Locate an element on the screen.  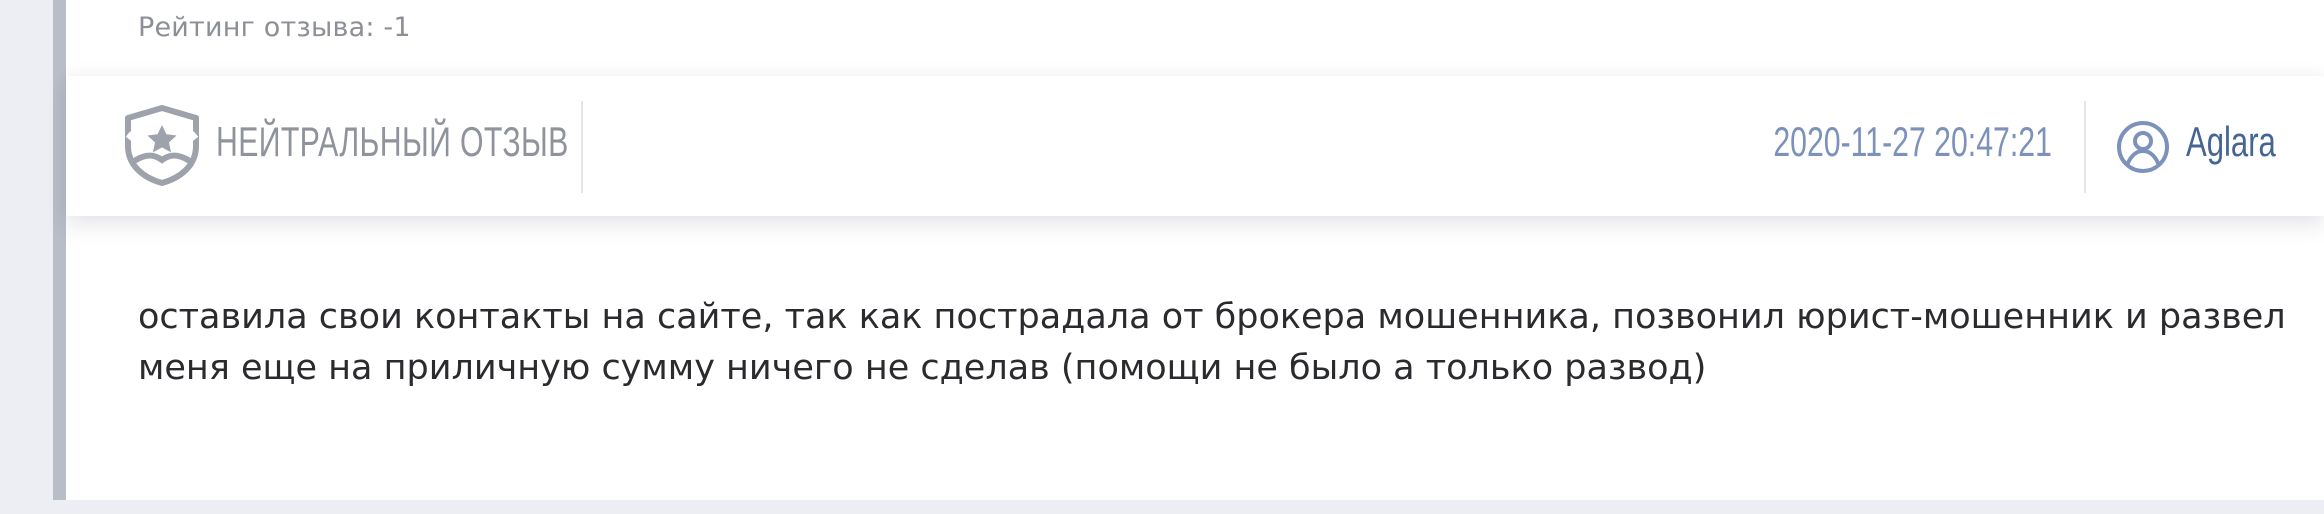
review-rating: Рейтинг отзыва: -1 is located at coordinates (274, 27).